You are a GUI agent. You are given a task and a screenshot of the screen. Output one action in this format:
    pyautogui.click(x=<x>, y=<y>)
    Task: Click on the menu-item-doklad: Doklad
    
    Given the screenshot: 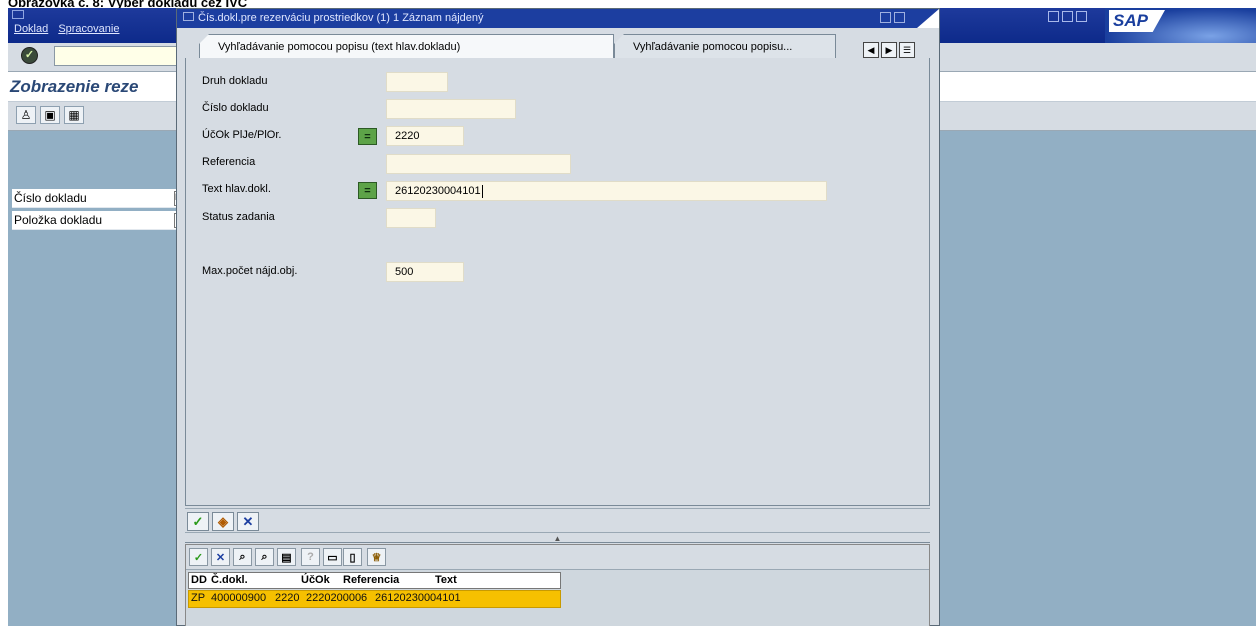 What is the action you would take?
    pyautogui.click(x=31, y=29)
    